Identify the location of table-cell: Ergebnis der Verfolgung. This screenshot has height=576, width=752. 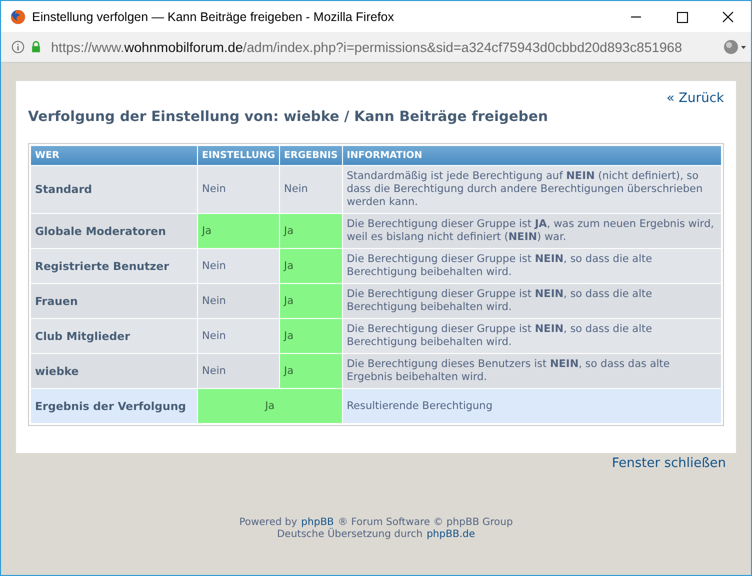
(114, 406).